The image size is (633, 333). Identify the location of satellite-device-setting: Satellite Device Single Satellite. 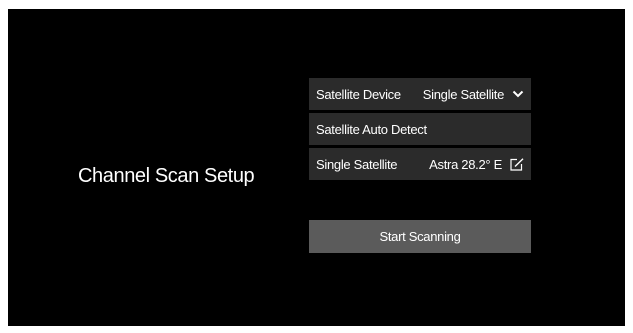
(420, 94).